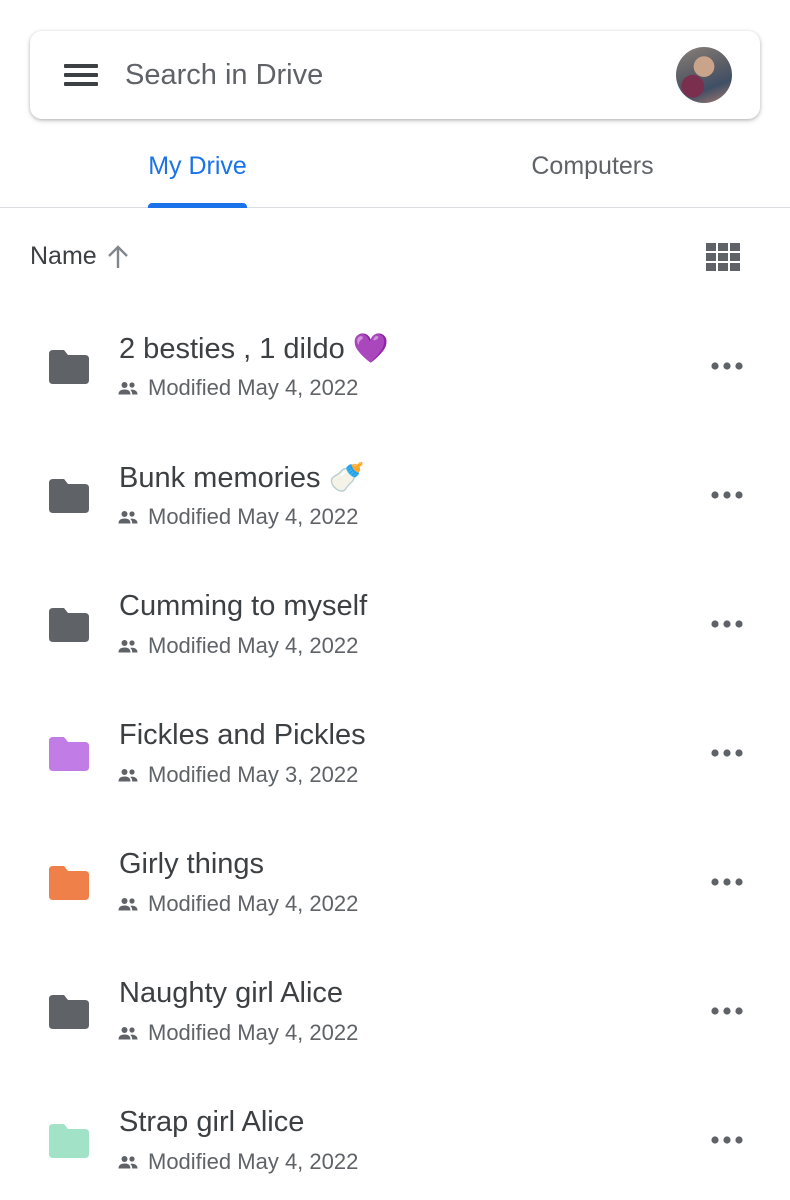 This screenshot has width=790, height=1200. I want to click on grid-view-icon, so click(723, 257).